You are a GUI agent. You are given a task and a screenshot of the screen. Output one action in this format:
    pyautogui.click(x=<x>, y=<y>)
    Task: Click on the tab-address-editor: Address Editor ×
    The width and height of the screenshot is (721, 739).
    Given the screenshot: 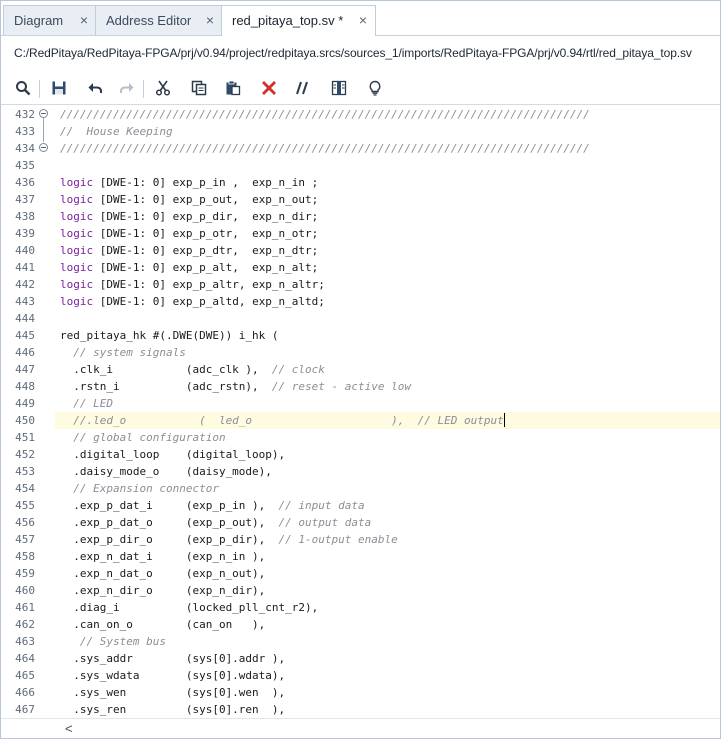 What is the action you would take?
    pyautogui.click(x=159, y=20)
    